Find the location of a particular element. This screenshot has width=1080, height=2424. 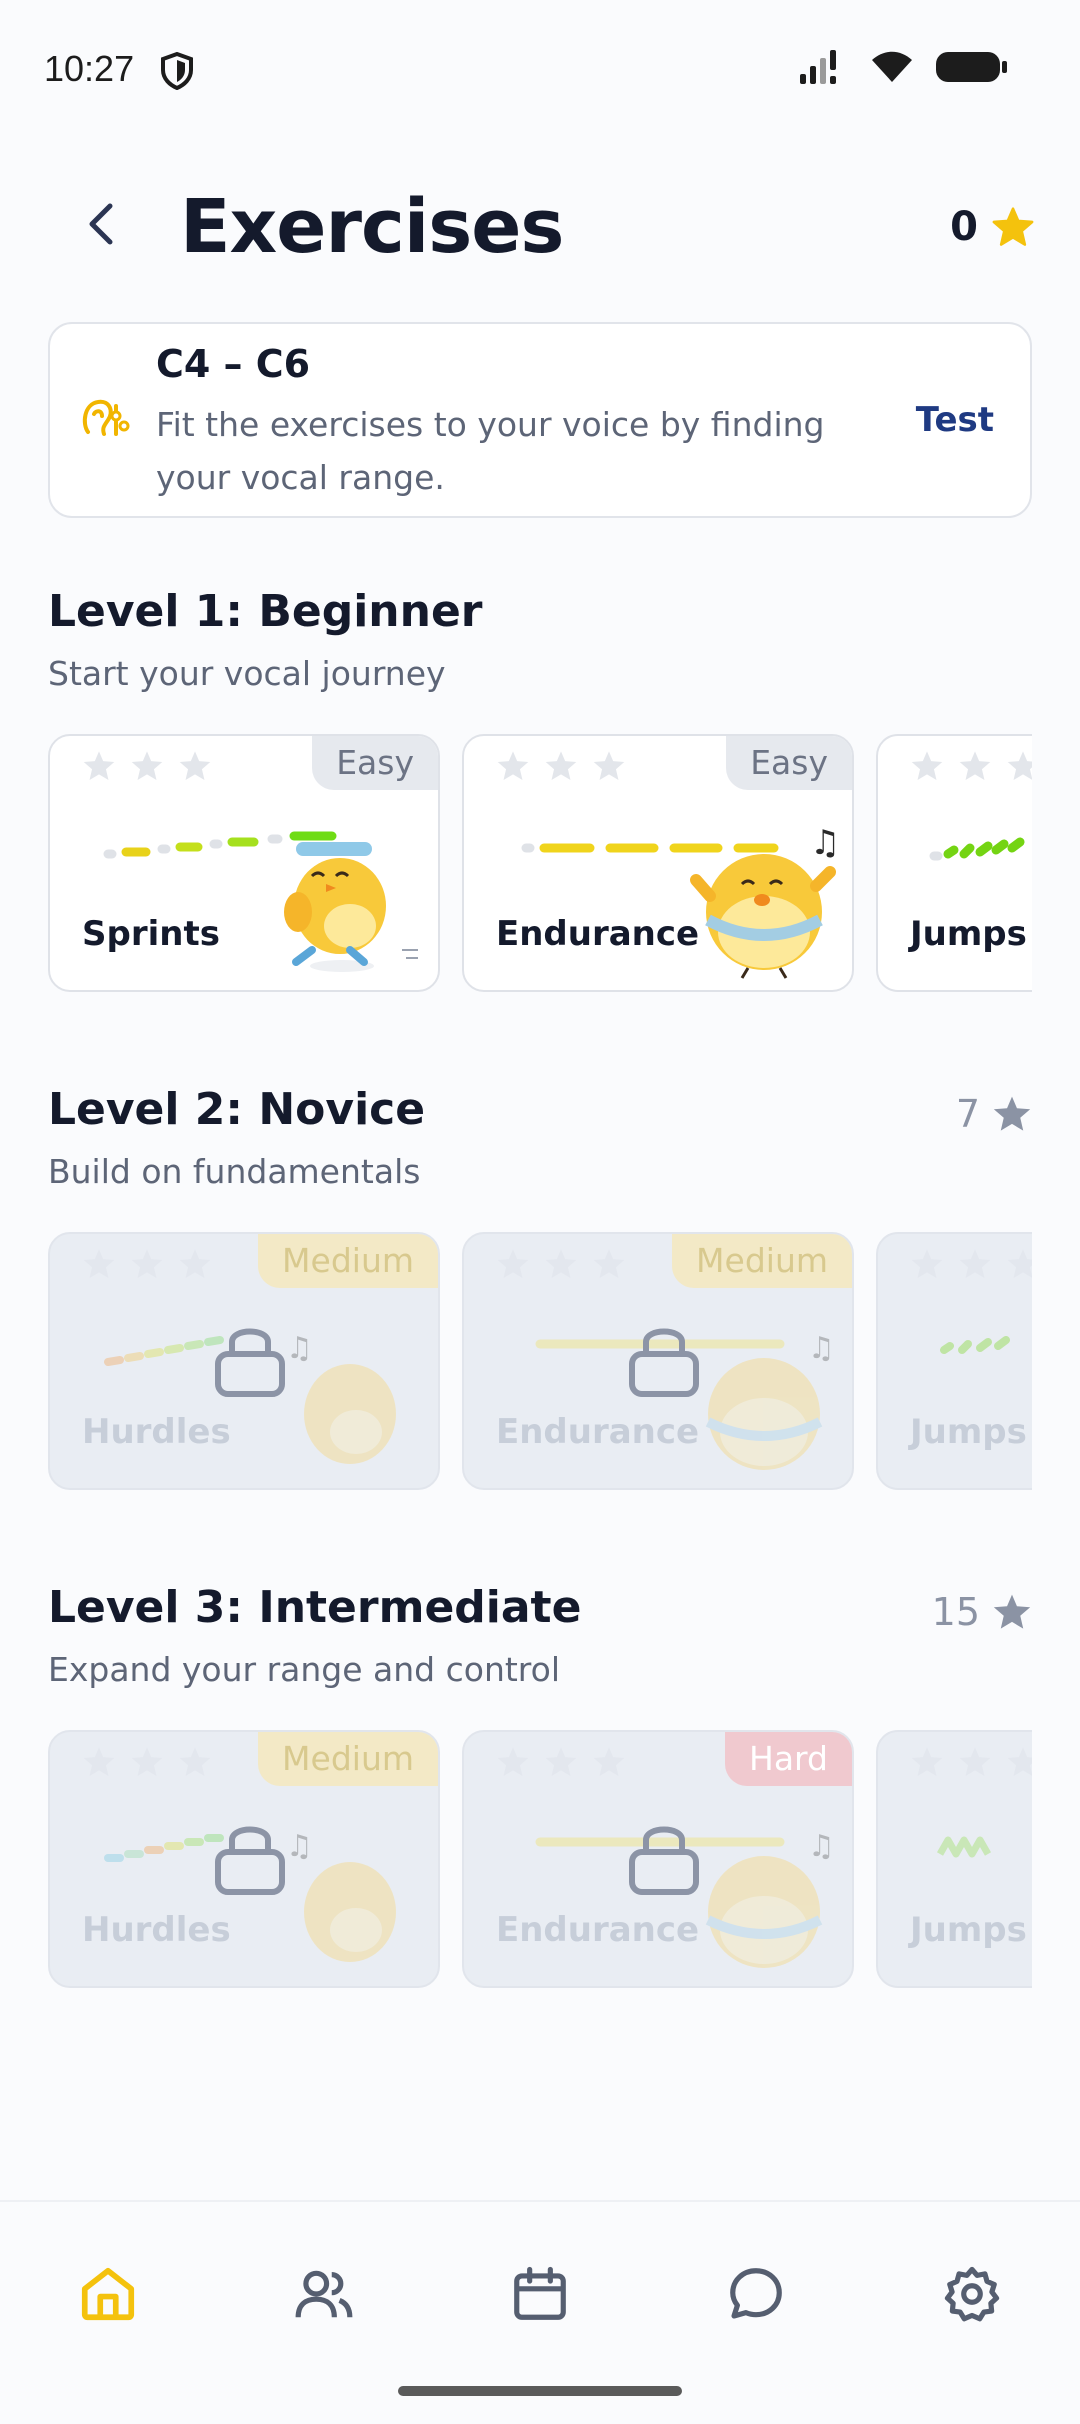

calendar-icon is located at coordinates (540, 2293).